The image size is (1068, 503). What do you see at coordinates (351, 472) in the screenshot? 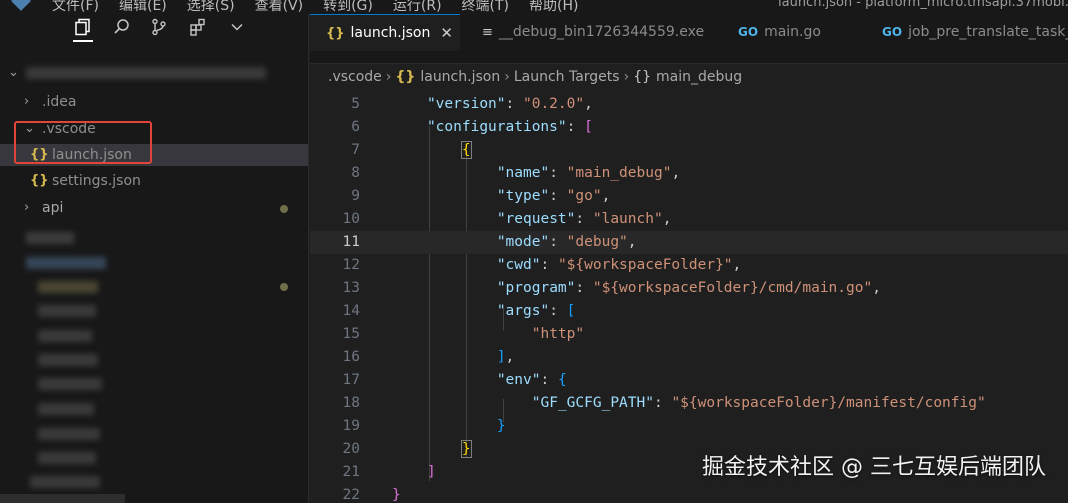
I see `line-number: 21` at bounding box center [351, 472].